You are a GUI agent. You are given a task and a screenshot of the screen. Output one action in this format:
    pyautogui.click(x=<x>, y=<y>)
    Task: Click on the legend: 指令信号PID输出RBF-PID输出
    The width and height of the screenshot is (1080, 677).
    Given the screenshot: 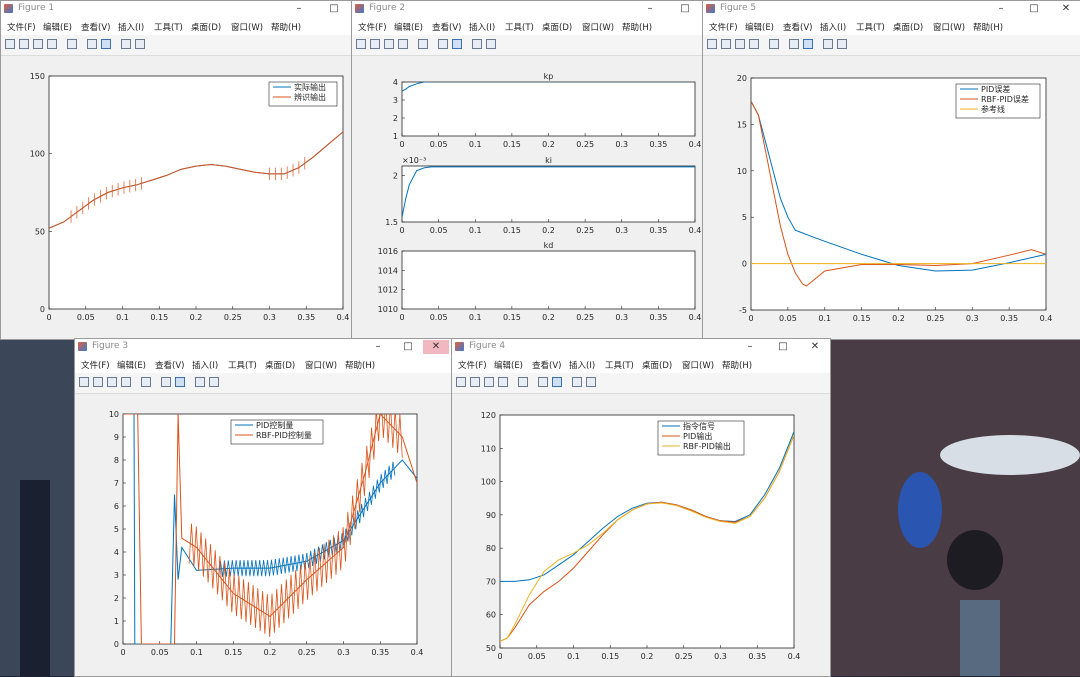 What is the action you would take?
    pyautogui.click(x=701, y=438)
    